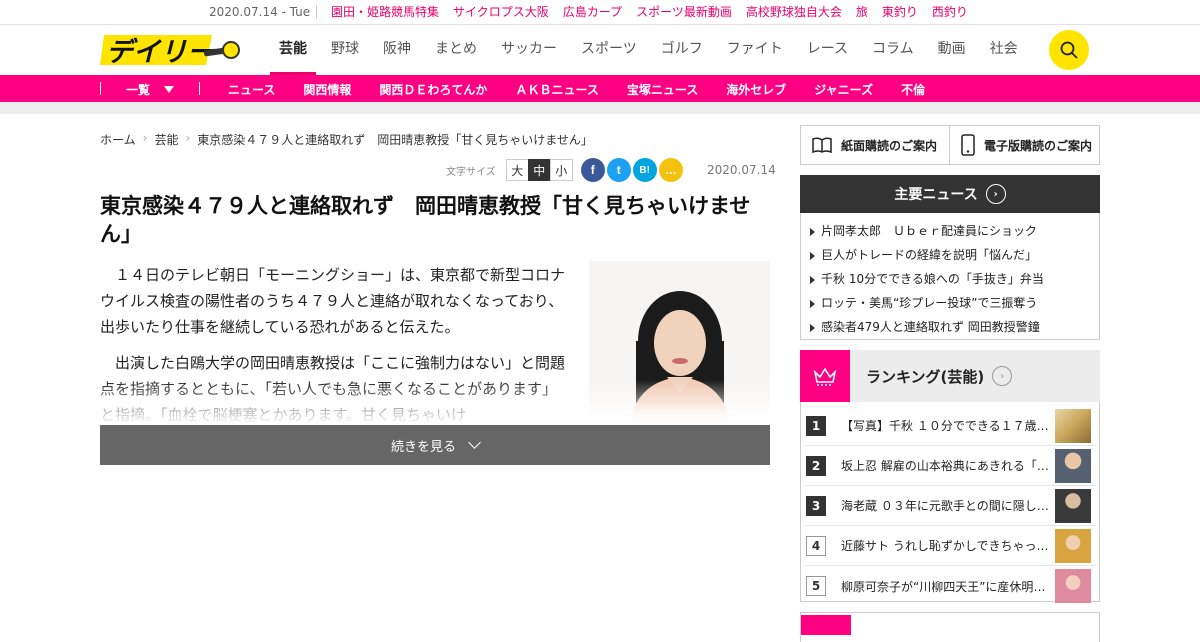 The height and width of the screenshot is (642, 1200). I want to click on top-link: サイクロプス大阪, so click(508, 12).